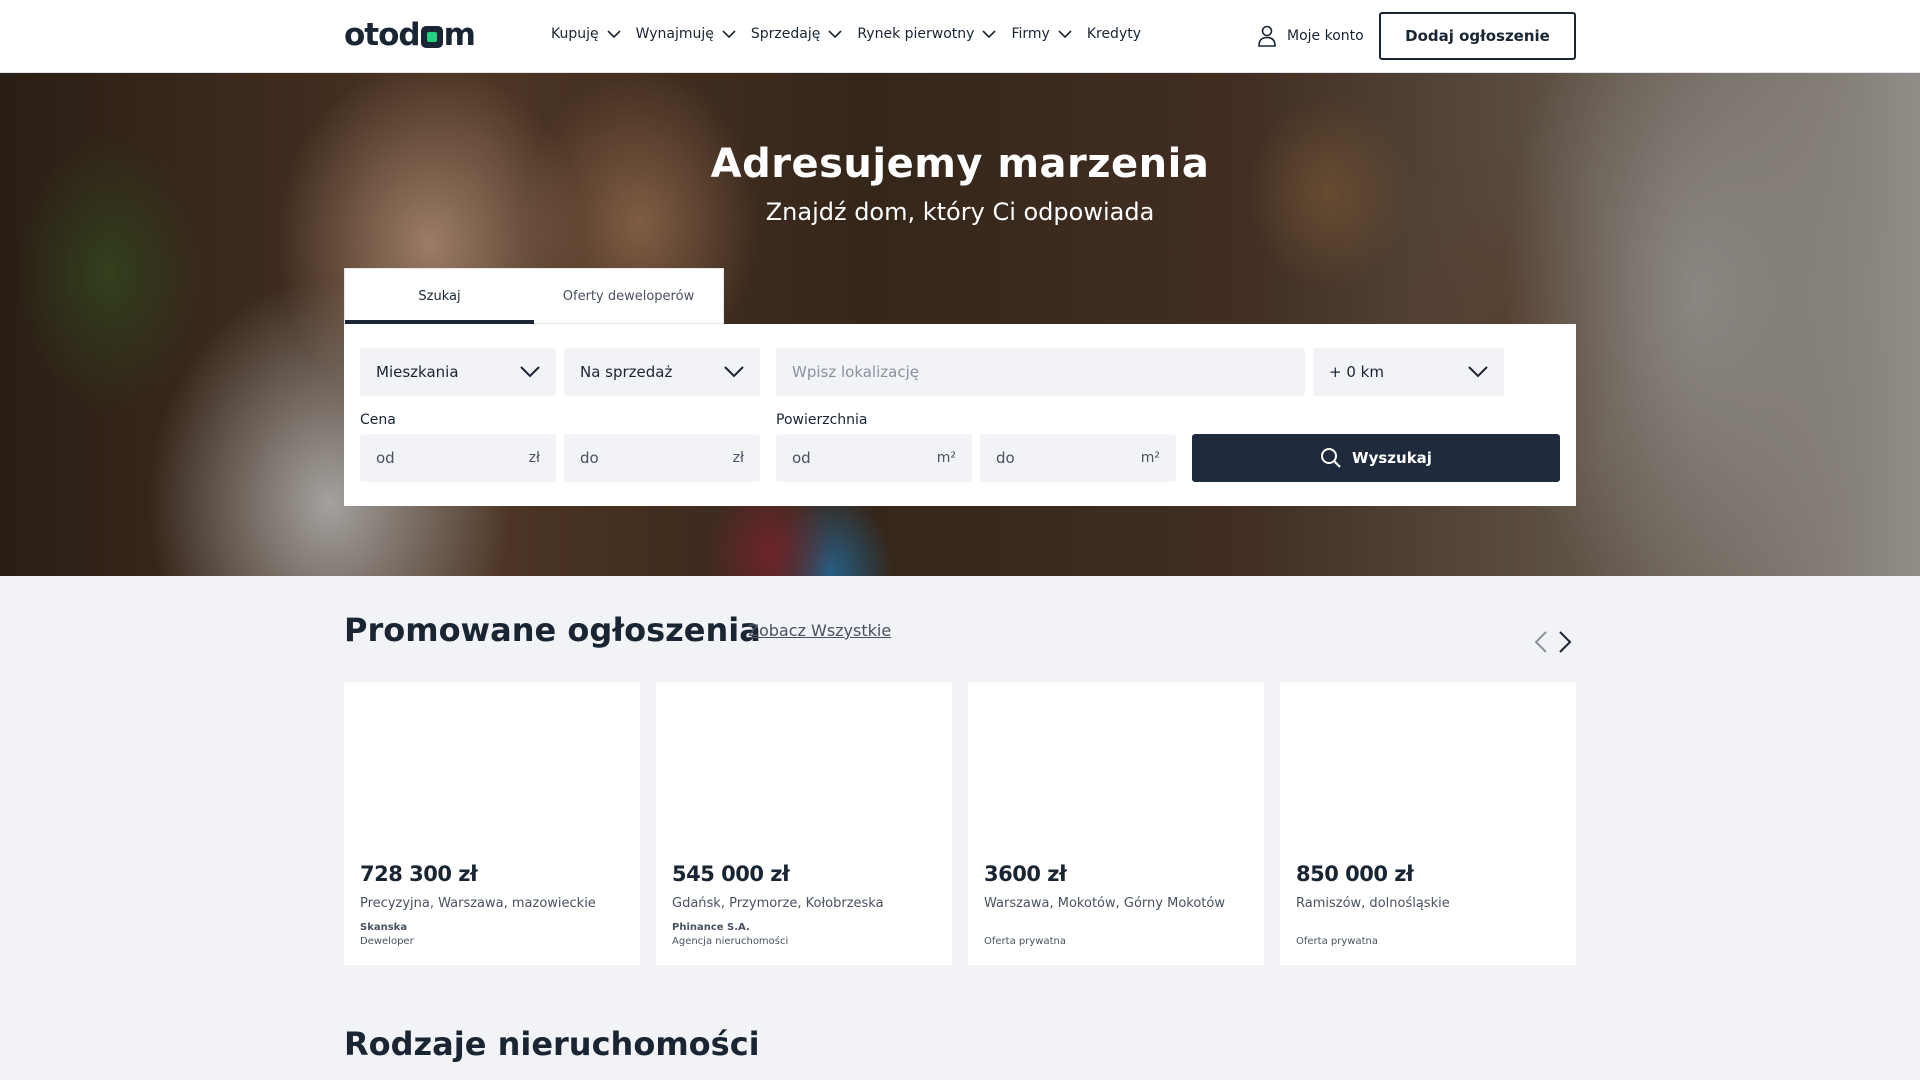  I want to click on search-icon, so click(1331, 458).